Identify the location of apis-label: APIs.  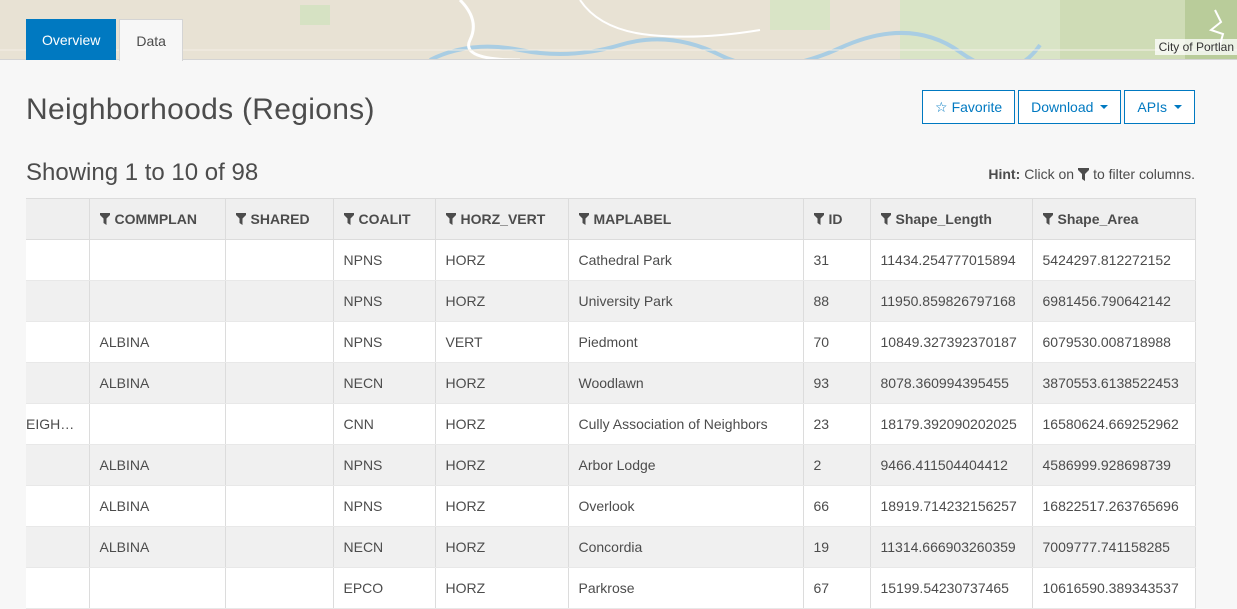
(1152, 107).